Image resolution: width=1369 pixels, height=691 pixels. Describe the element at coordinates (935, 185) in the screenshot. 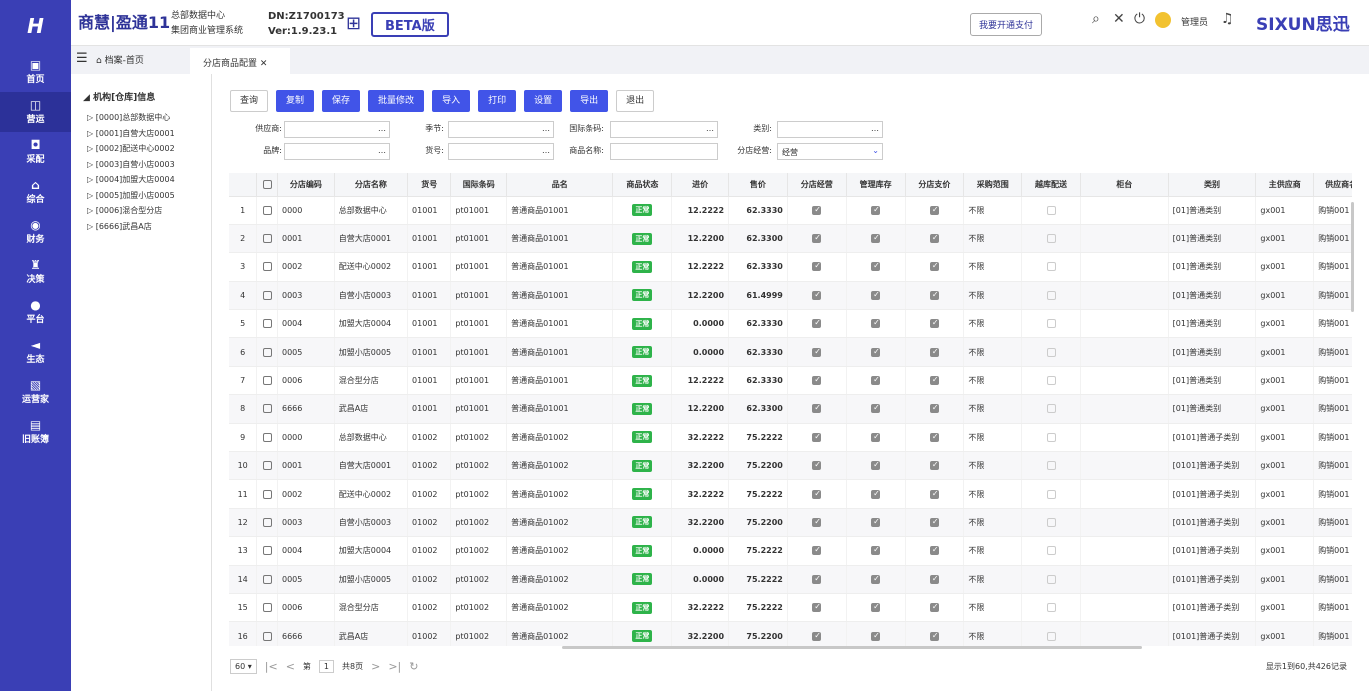

I see `column-header: 分店支价` at that location.